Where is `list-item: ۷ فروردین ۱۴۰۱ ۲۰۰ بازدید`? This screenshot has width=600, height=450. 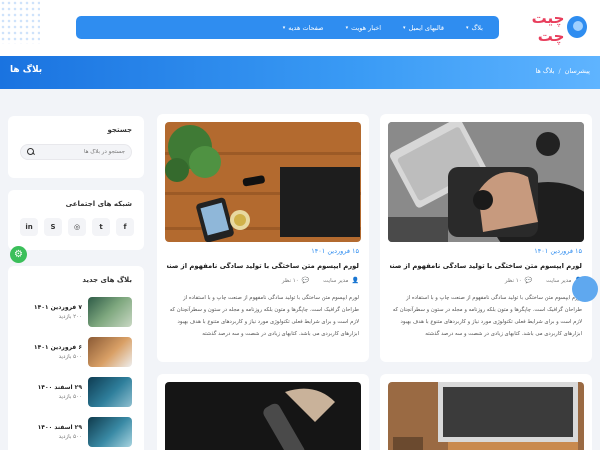 list-item: ۷ فروردین ۱۴۰۱ ۲۰۰ بازدید is located at coordinates (76, 312).